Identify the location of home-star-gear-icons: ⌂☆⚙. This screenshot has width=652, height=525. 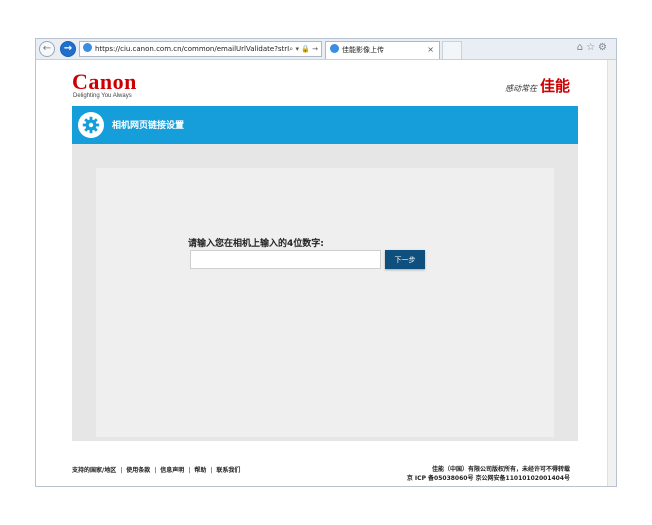
(593, 47).